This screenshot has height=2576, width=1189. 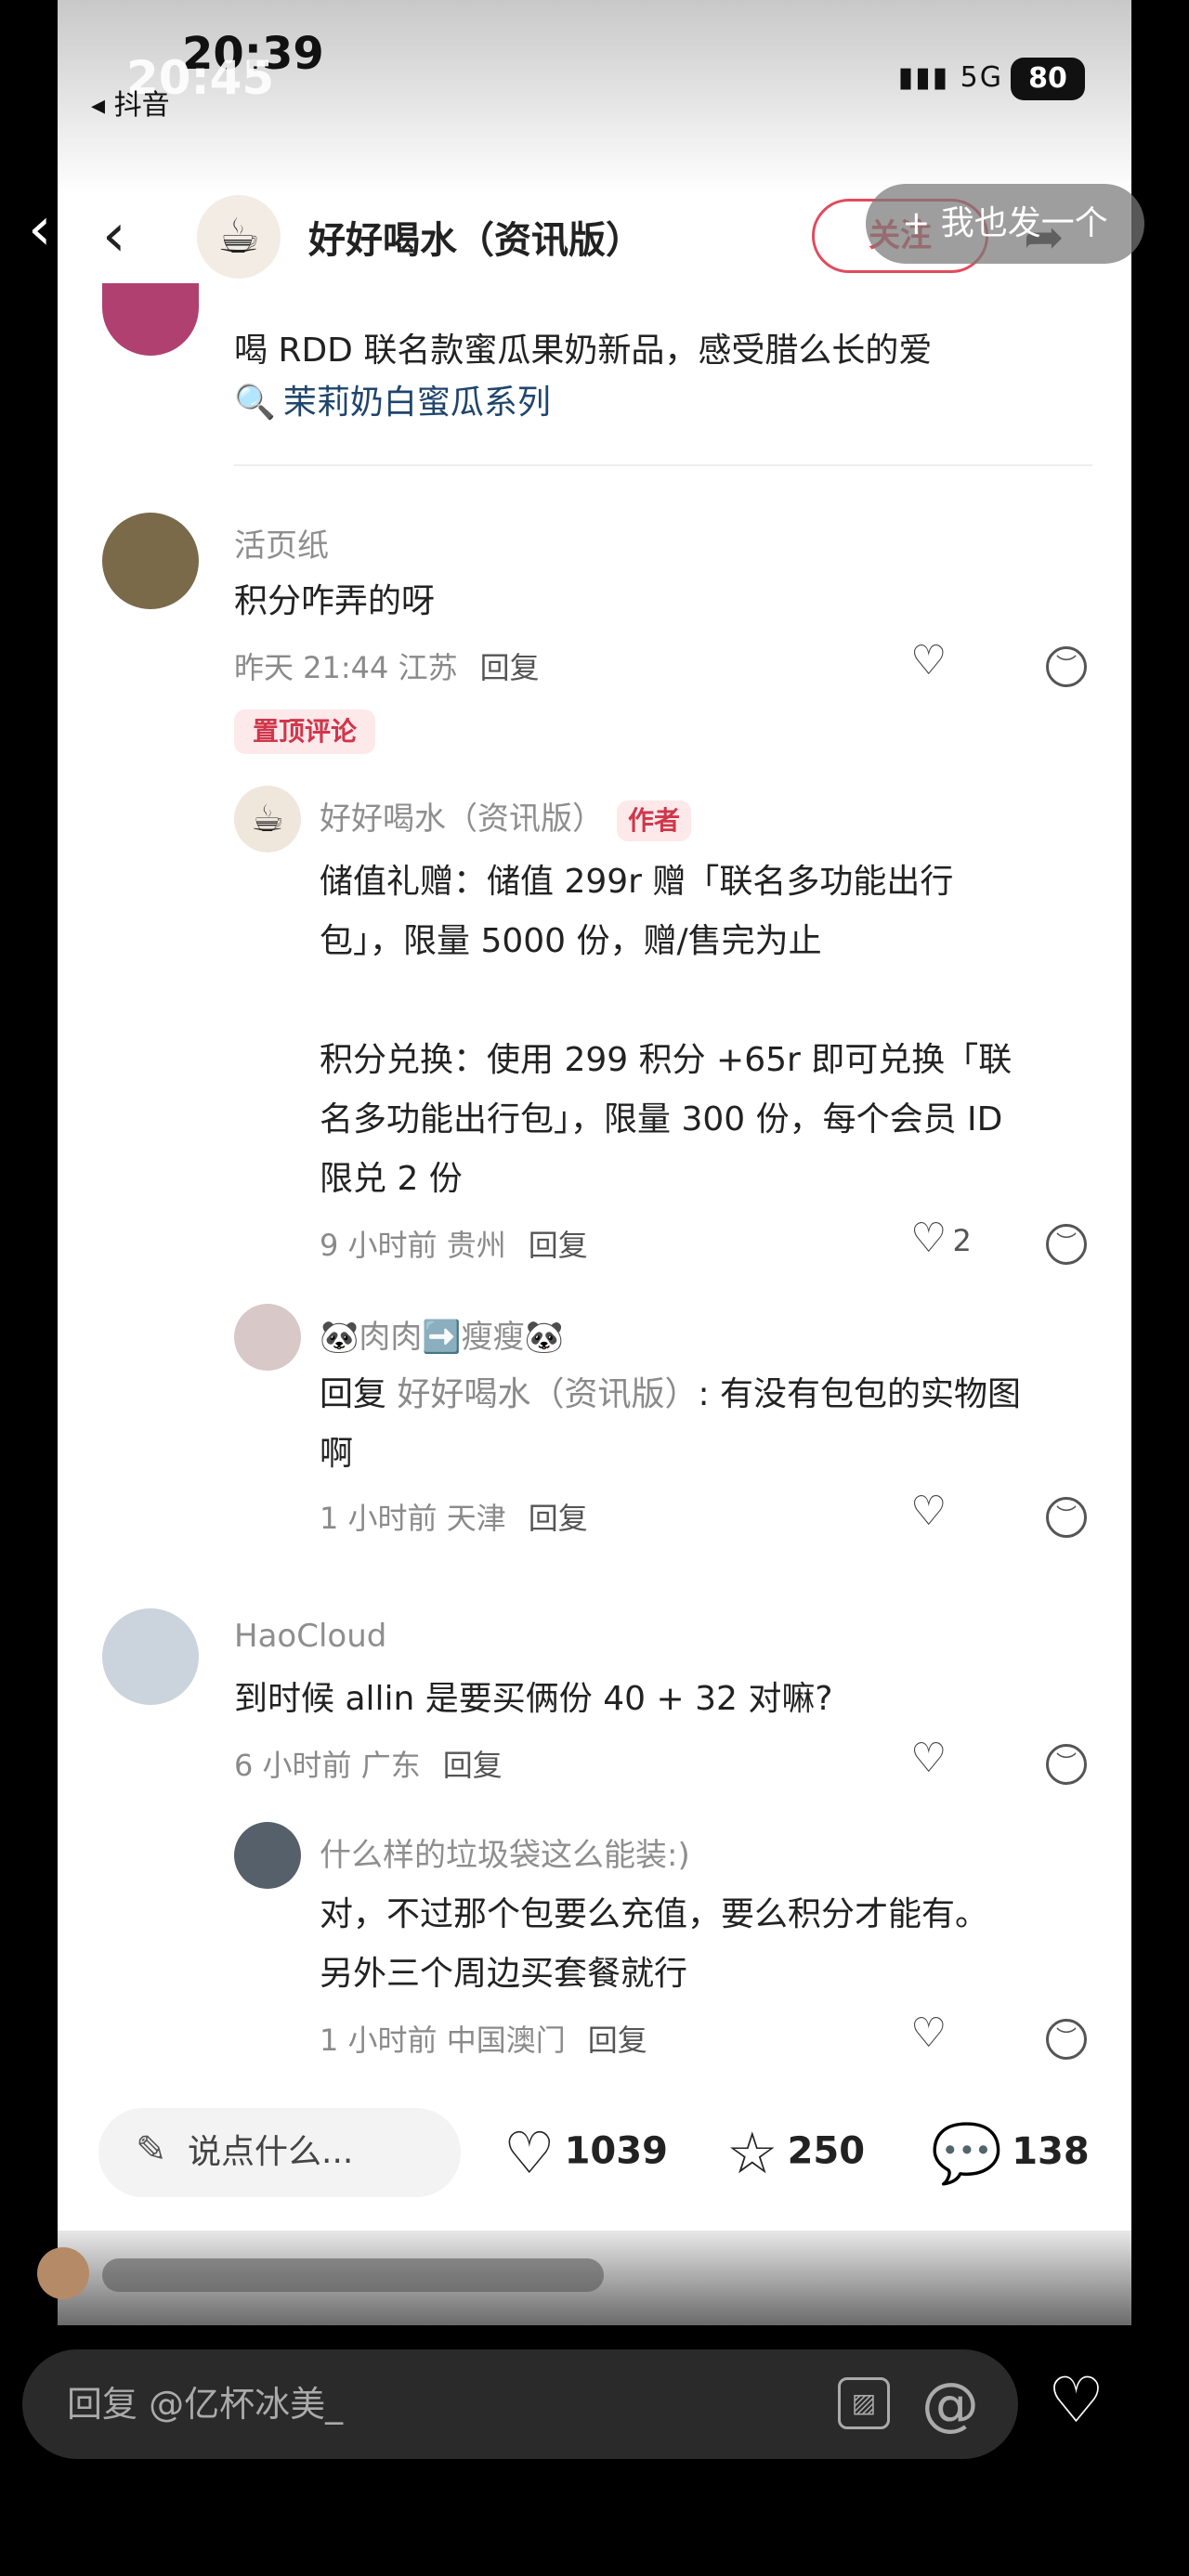 I want to click on comment-line: 啊, so click(x=337, y=1454).